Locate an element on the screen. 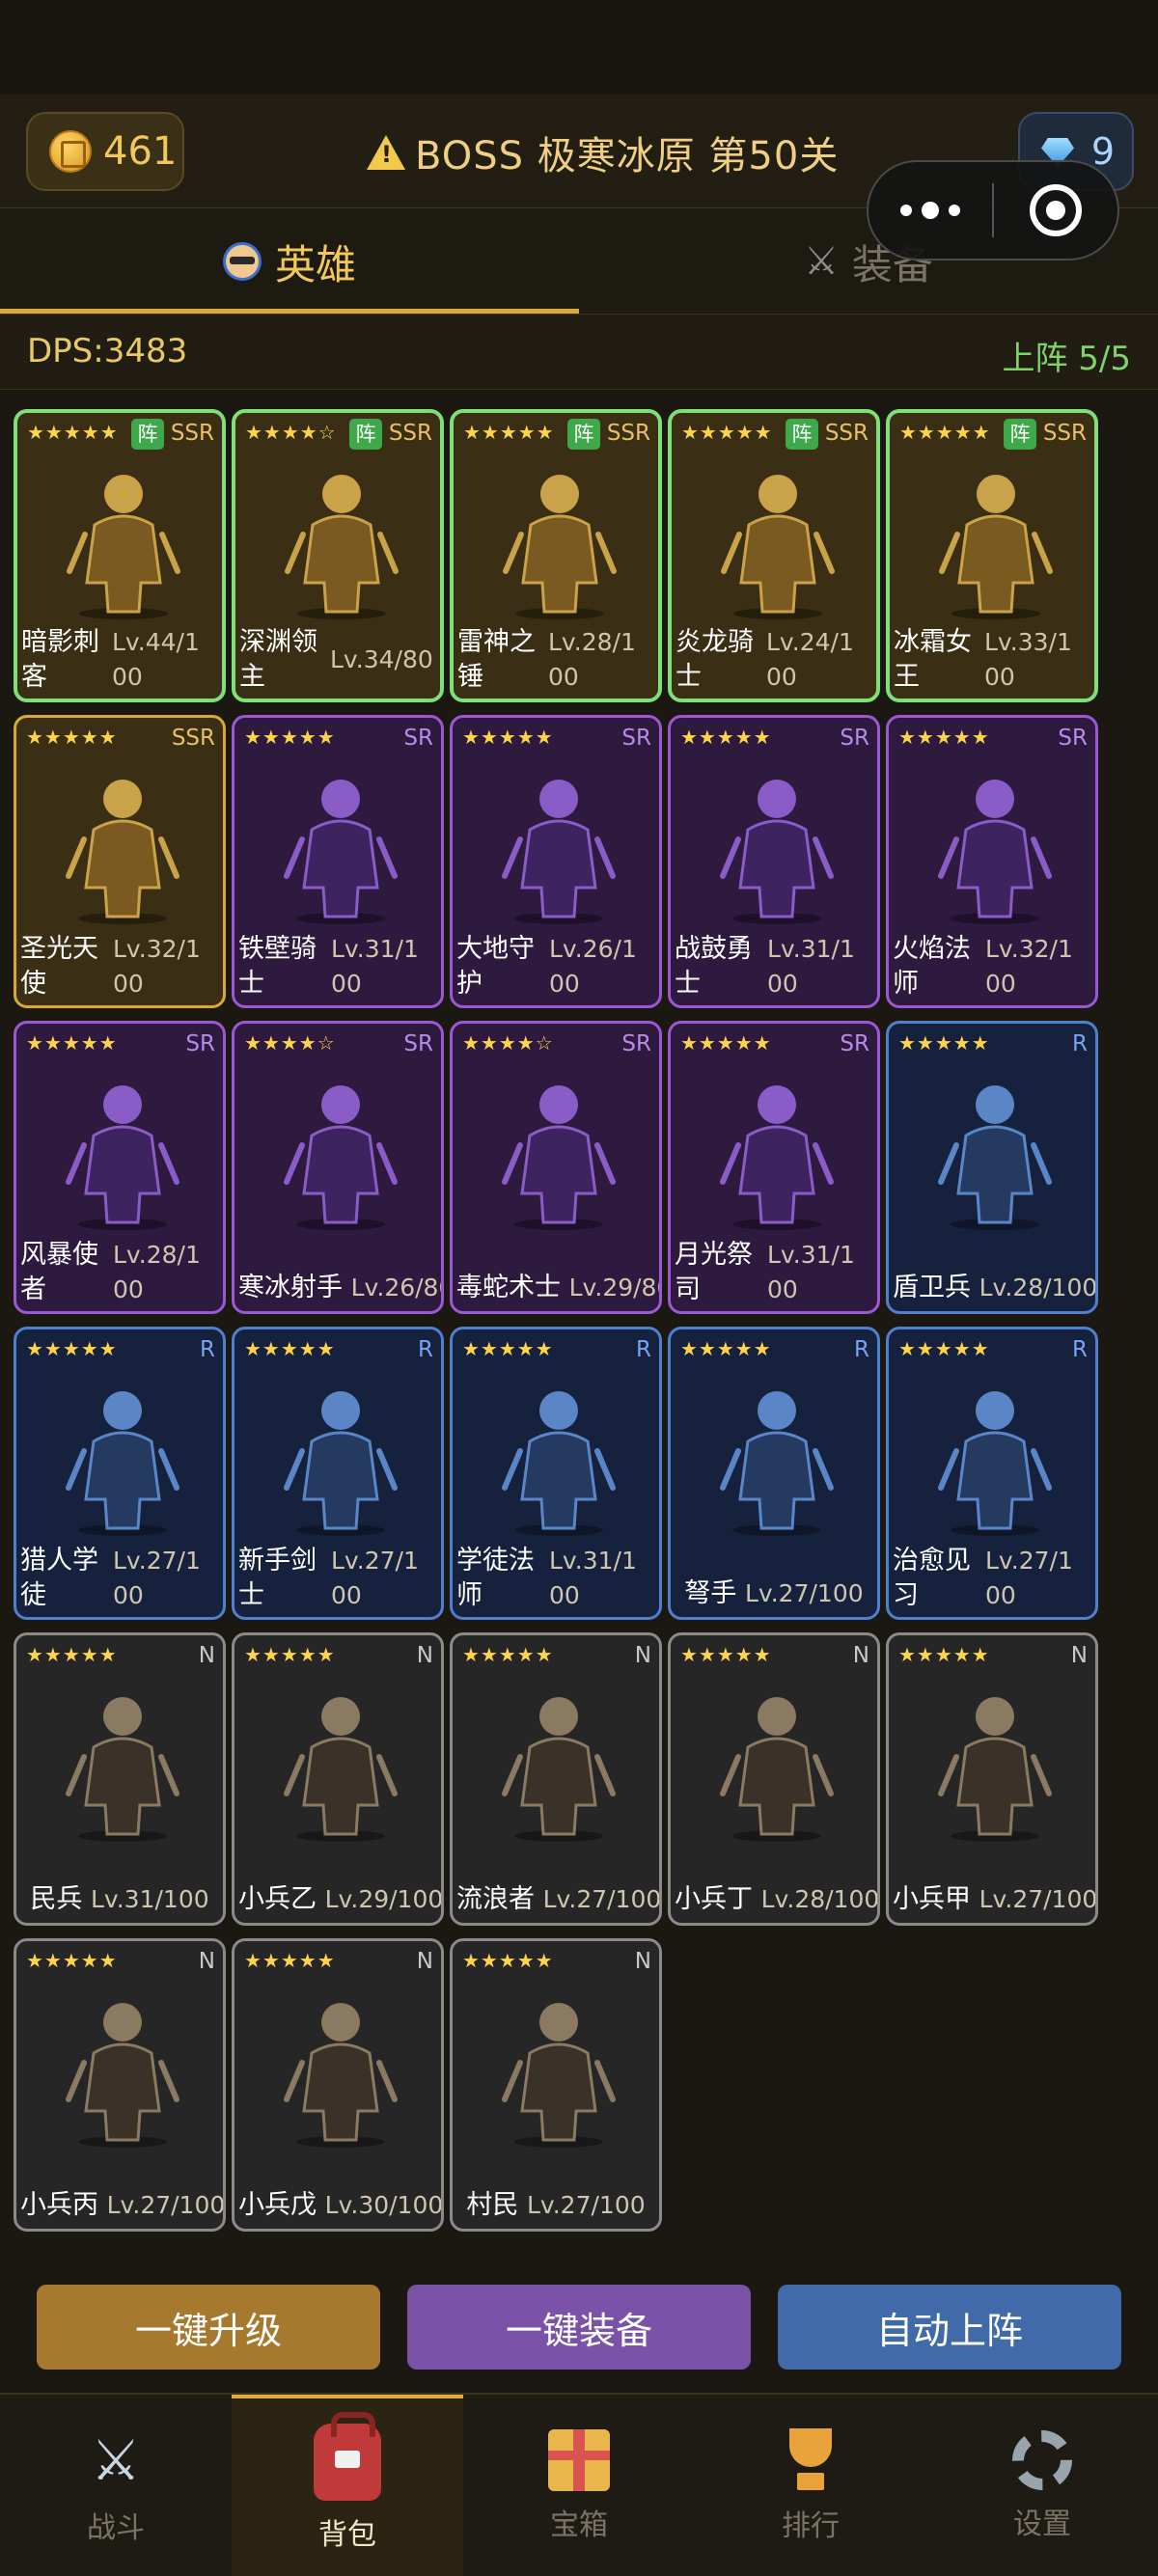 The width and height of the screenshot is (1158, 2576). hero-card: ★★★★★ SR 战鼓勇士 Lv.31/1 00 is located at coordinates (774, 862).